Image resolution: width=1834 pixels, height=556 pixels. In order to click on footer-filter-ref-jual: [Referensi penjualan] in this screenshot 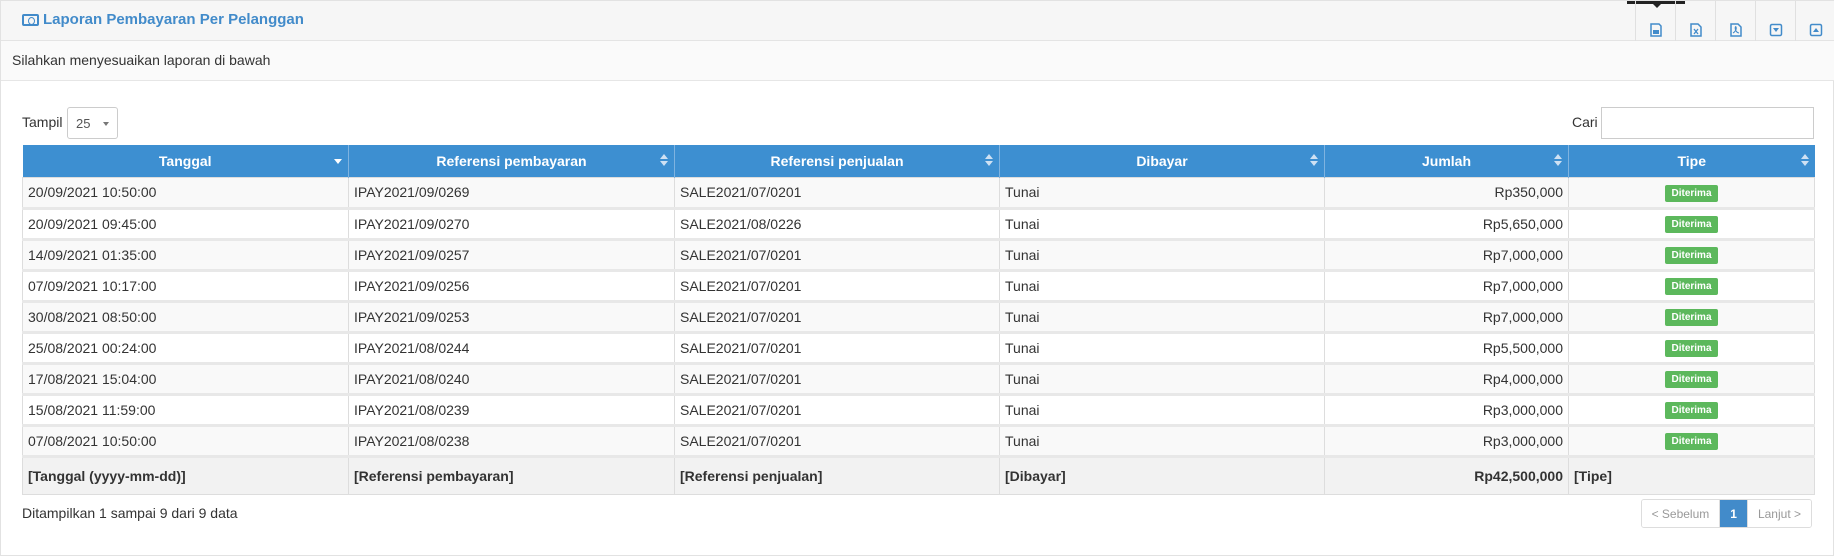, I will do `click(837, 475)`.